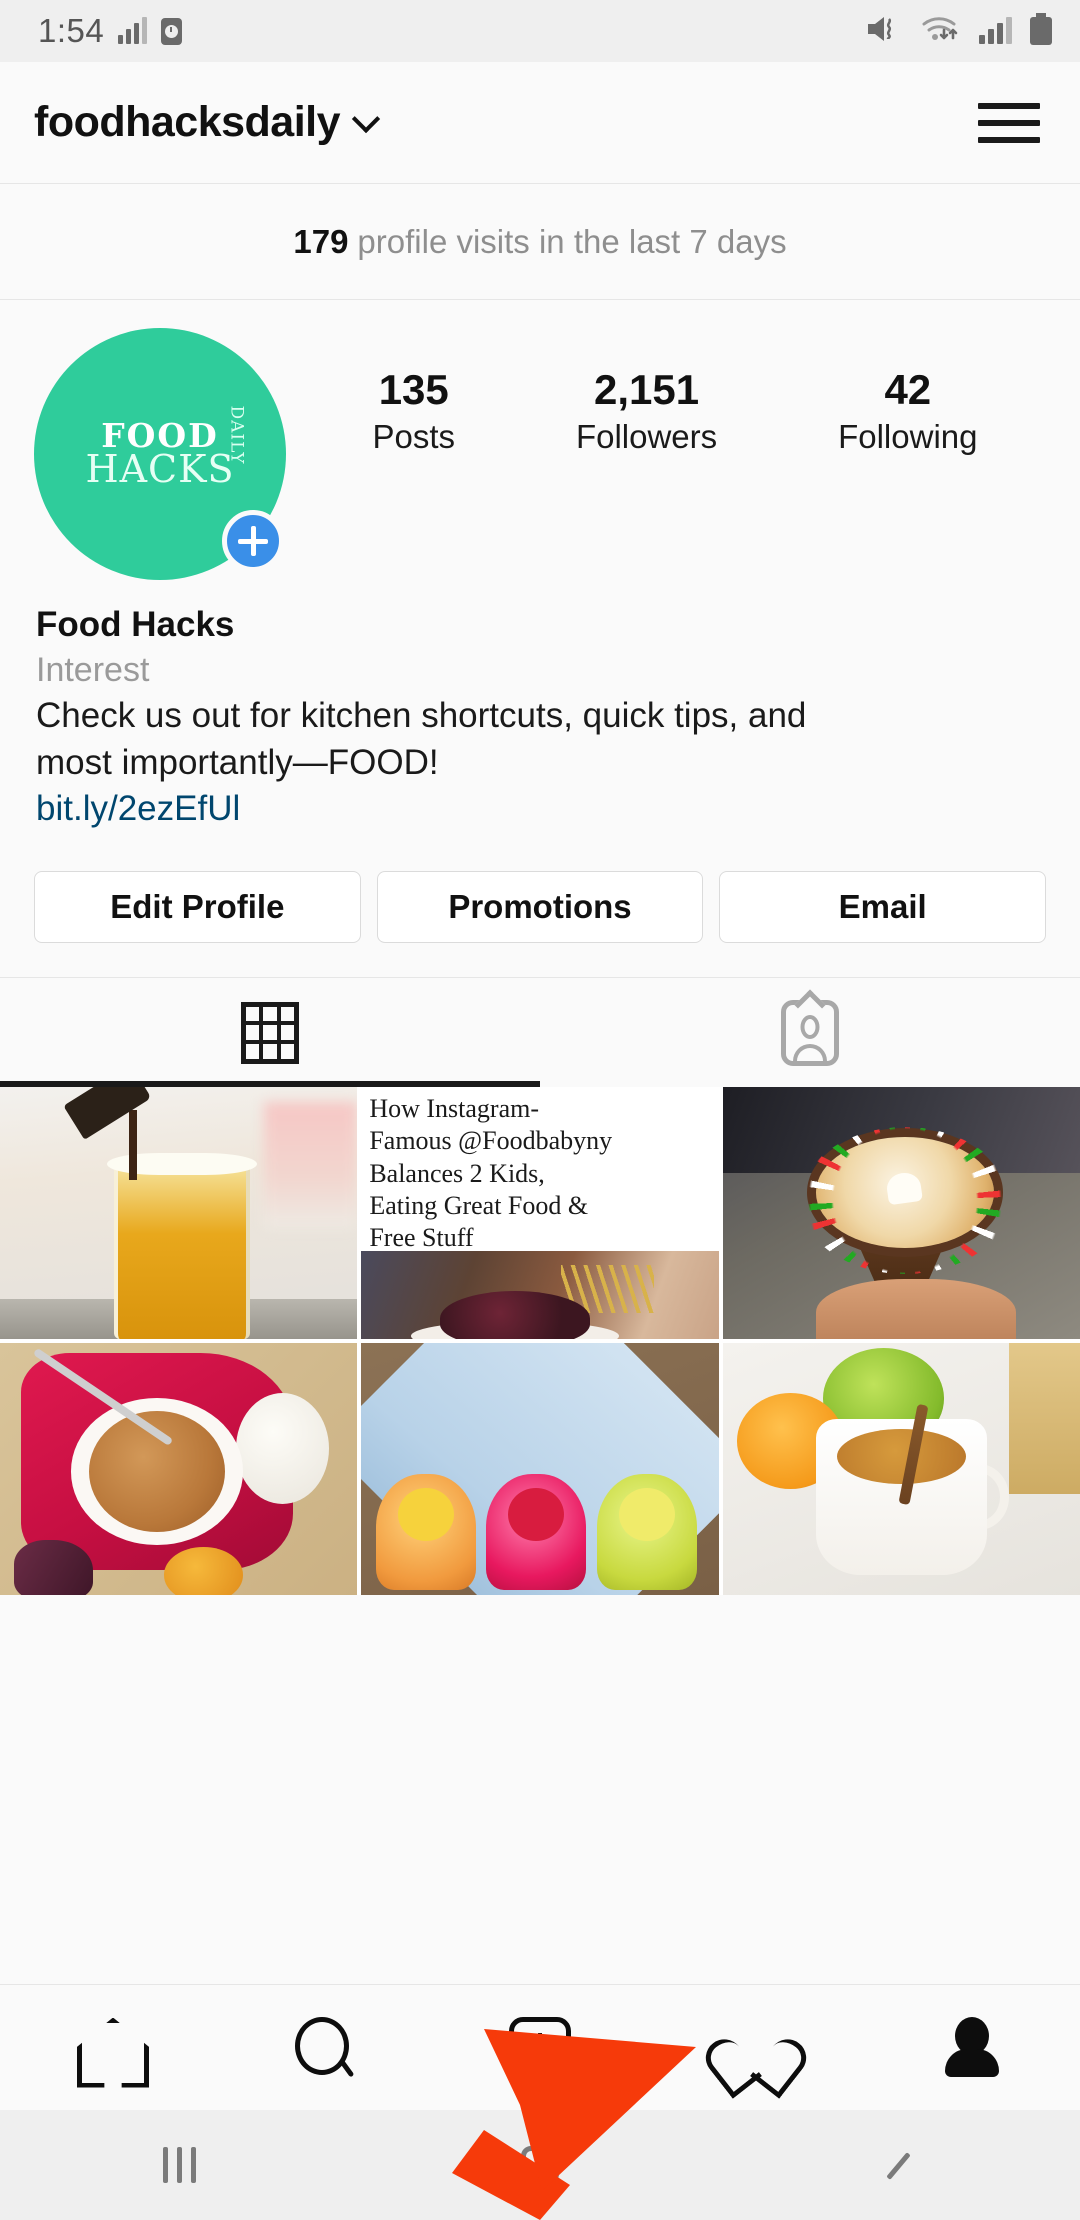 This screenshot has height=2220, width=1080. I want to click on stat-posts: 135 Posts, so click(413, 411).